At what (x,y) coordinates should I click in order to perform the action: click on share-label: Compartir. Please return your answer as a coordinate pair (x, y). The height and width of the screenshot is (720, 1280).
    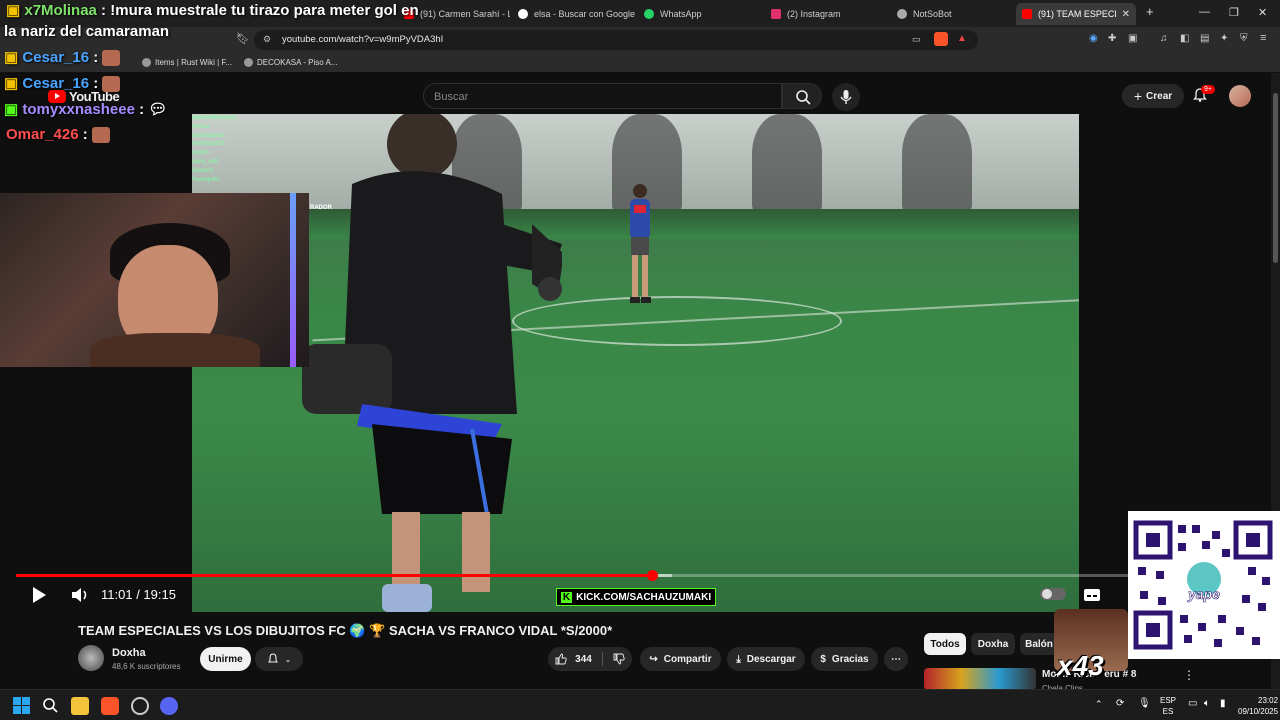
    Looking at the image, I should click on (687, 659).